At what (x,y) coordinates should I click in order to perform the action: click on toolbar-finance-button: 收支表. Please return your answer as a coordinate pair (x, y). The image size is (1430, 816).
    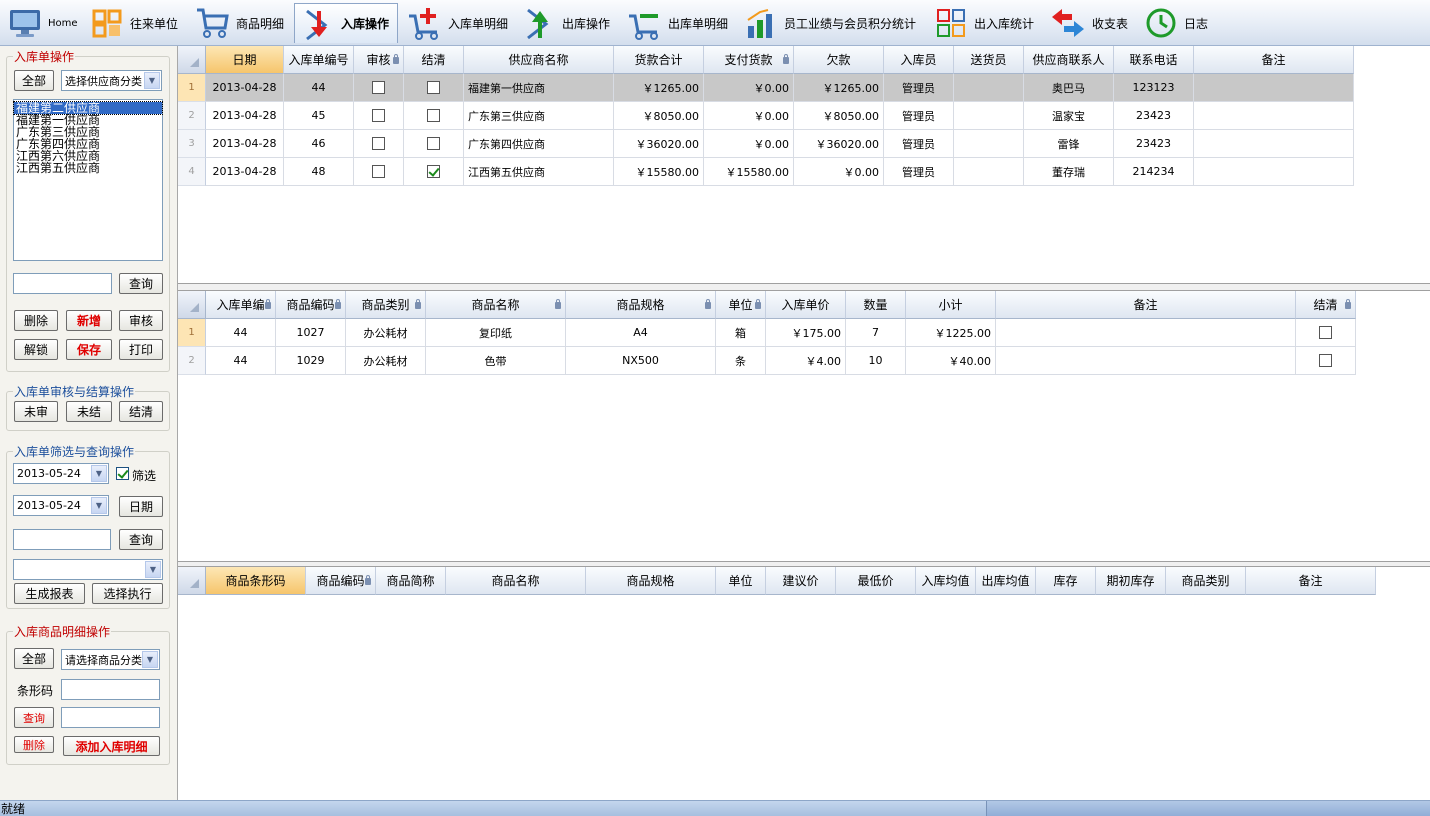
    Looking at the image, I should click on (1089, 23).